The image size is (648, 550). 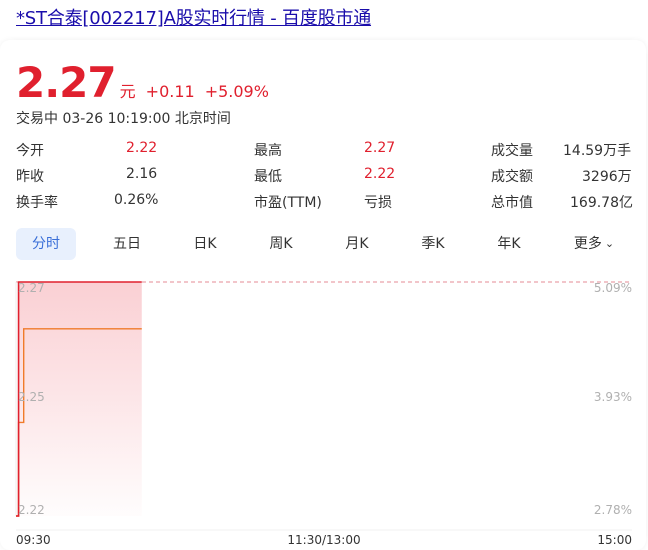 What do you see at coordinates (378, 203) in the screenshot?
I see `stat-value: 亏损` at bounding box center [378, 203].